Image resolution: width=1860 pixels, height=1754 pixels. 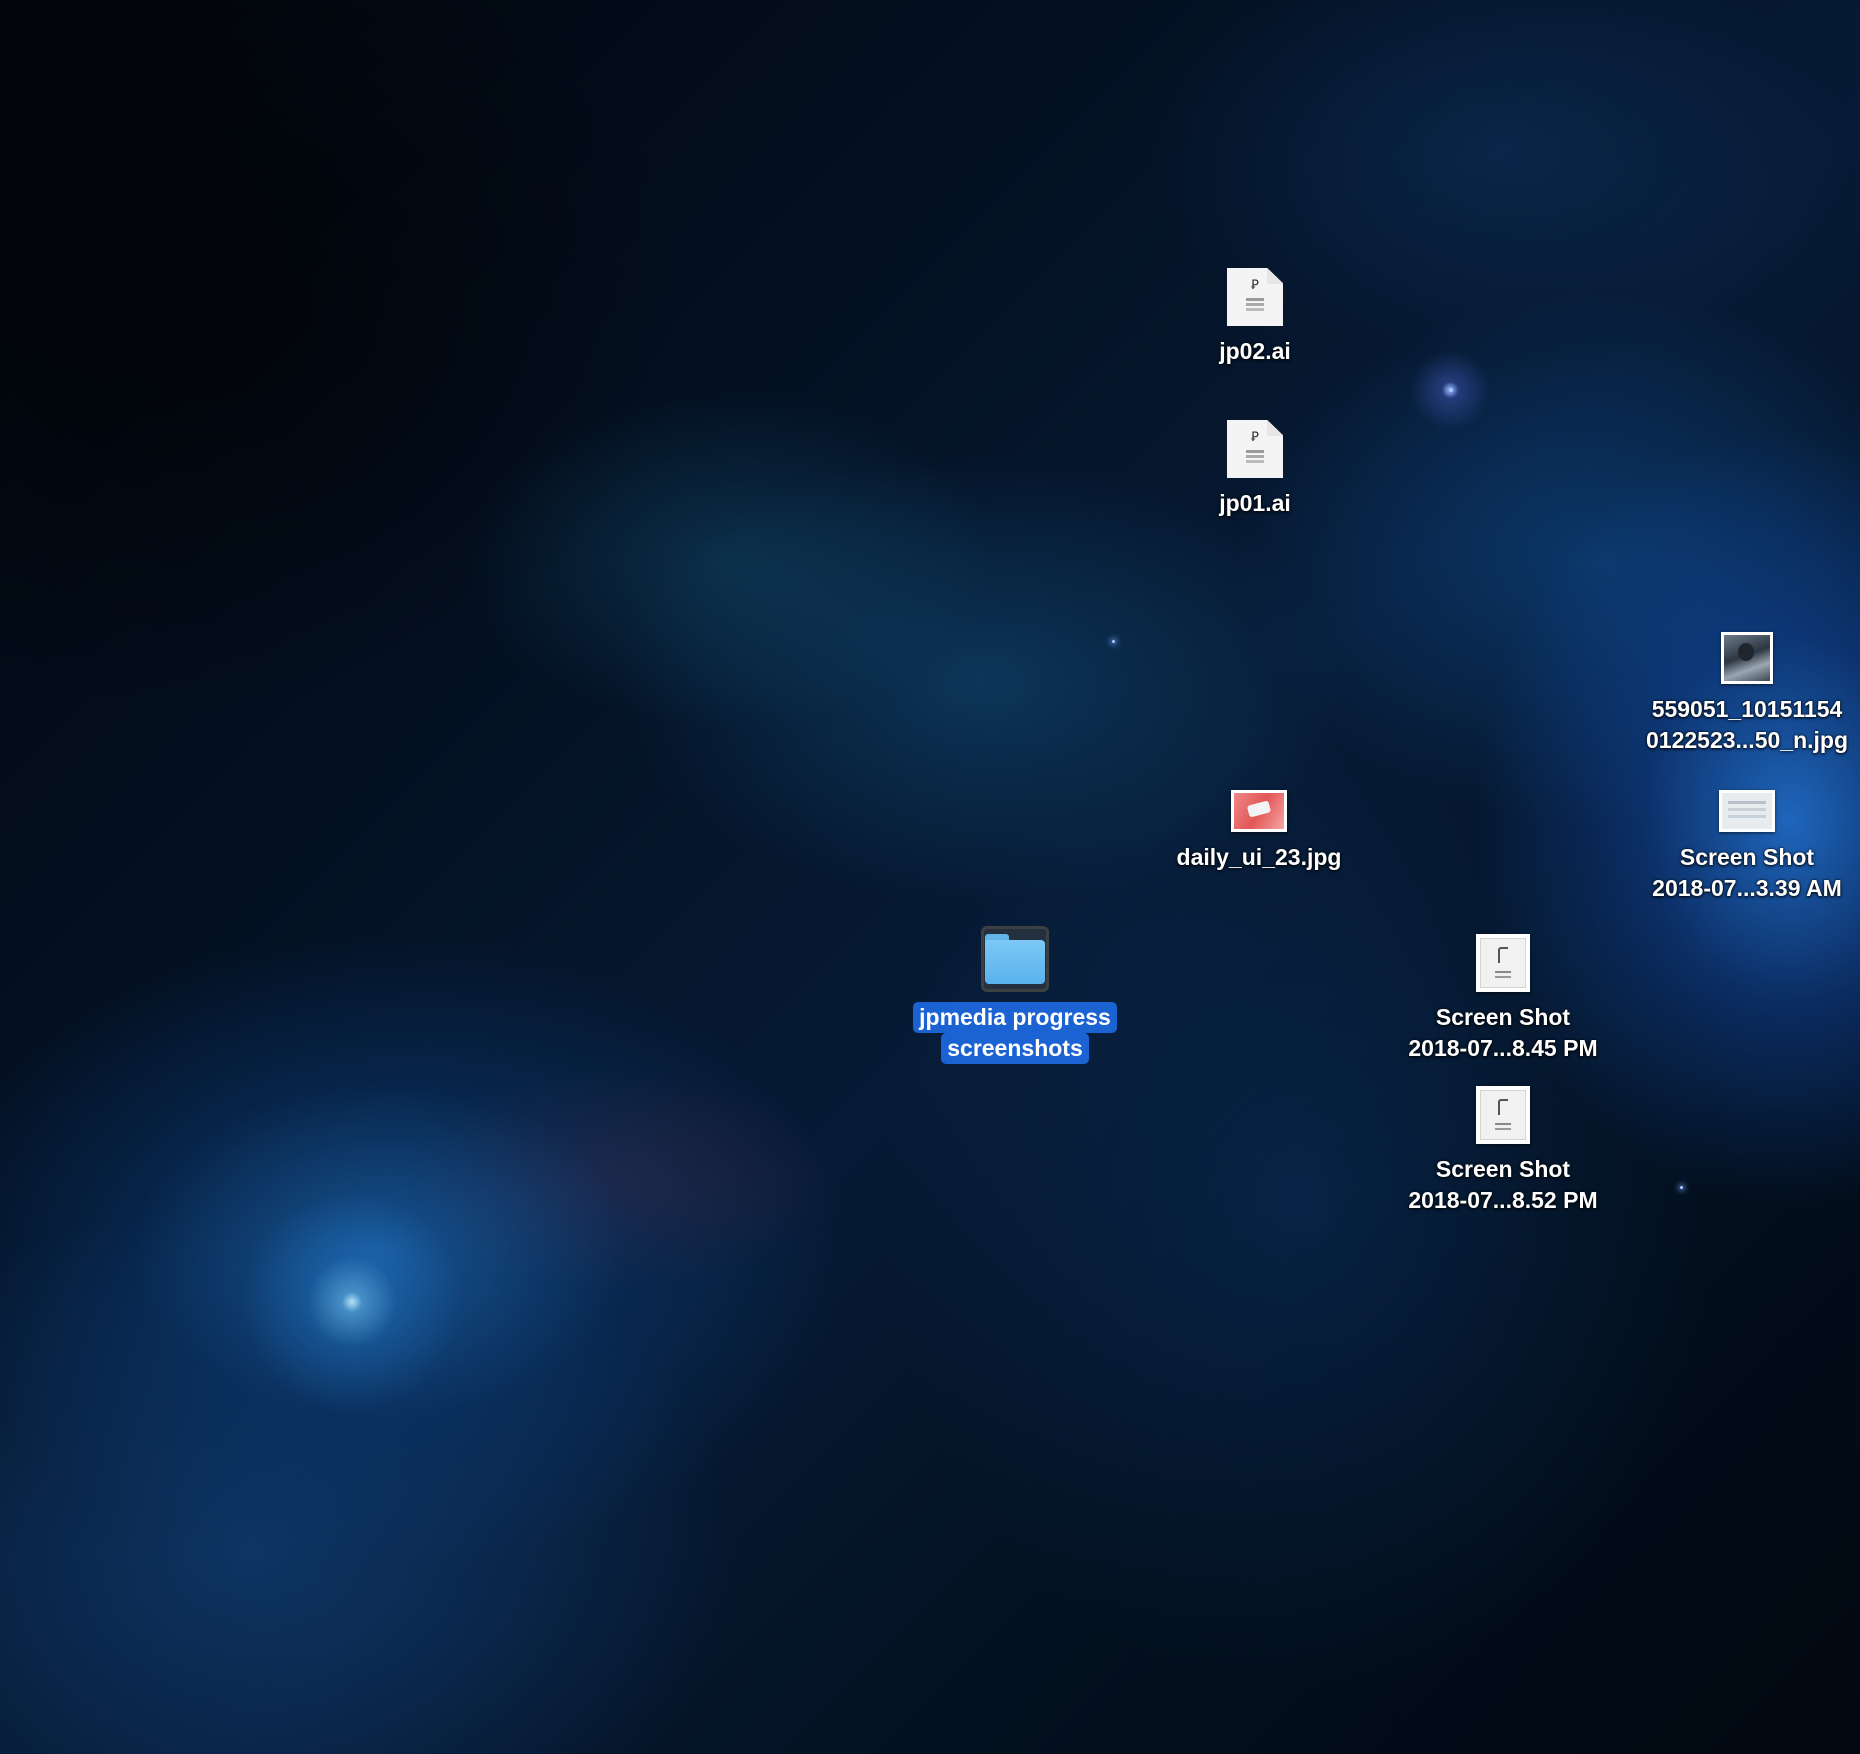 I want to click on icon-label: jp01.ai, so click(x=1255, y=503).